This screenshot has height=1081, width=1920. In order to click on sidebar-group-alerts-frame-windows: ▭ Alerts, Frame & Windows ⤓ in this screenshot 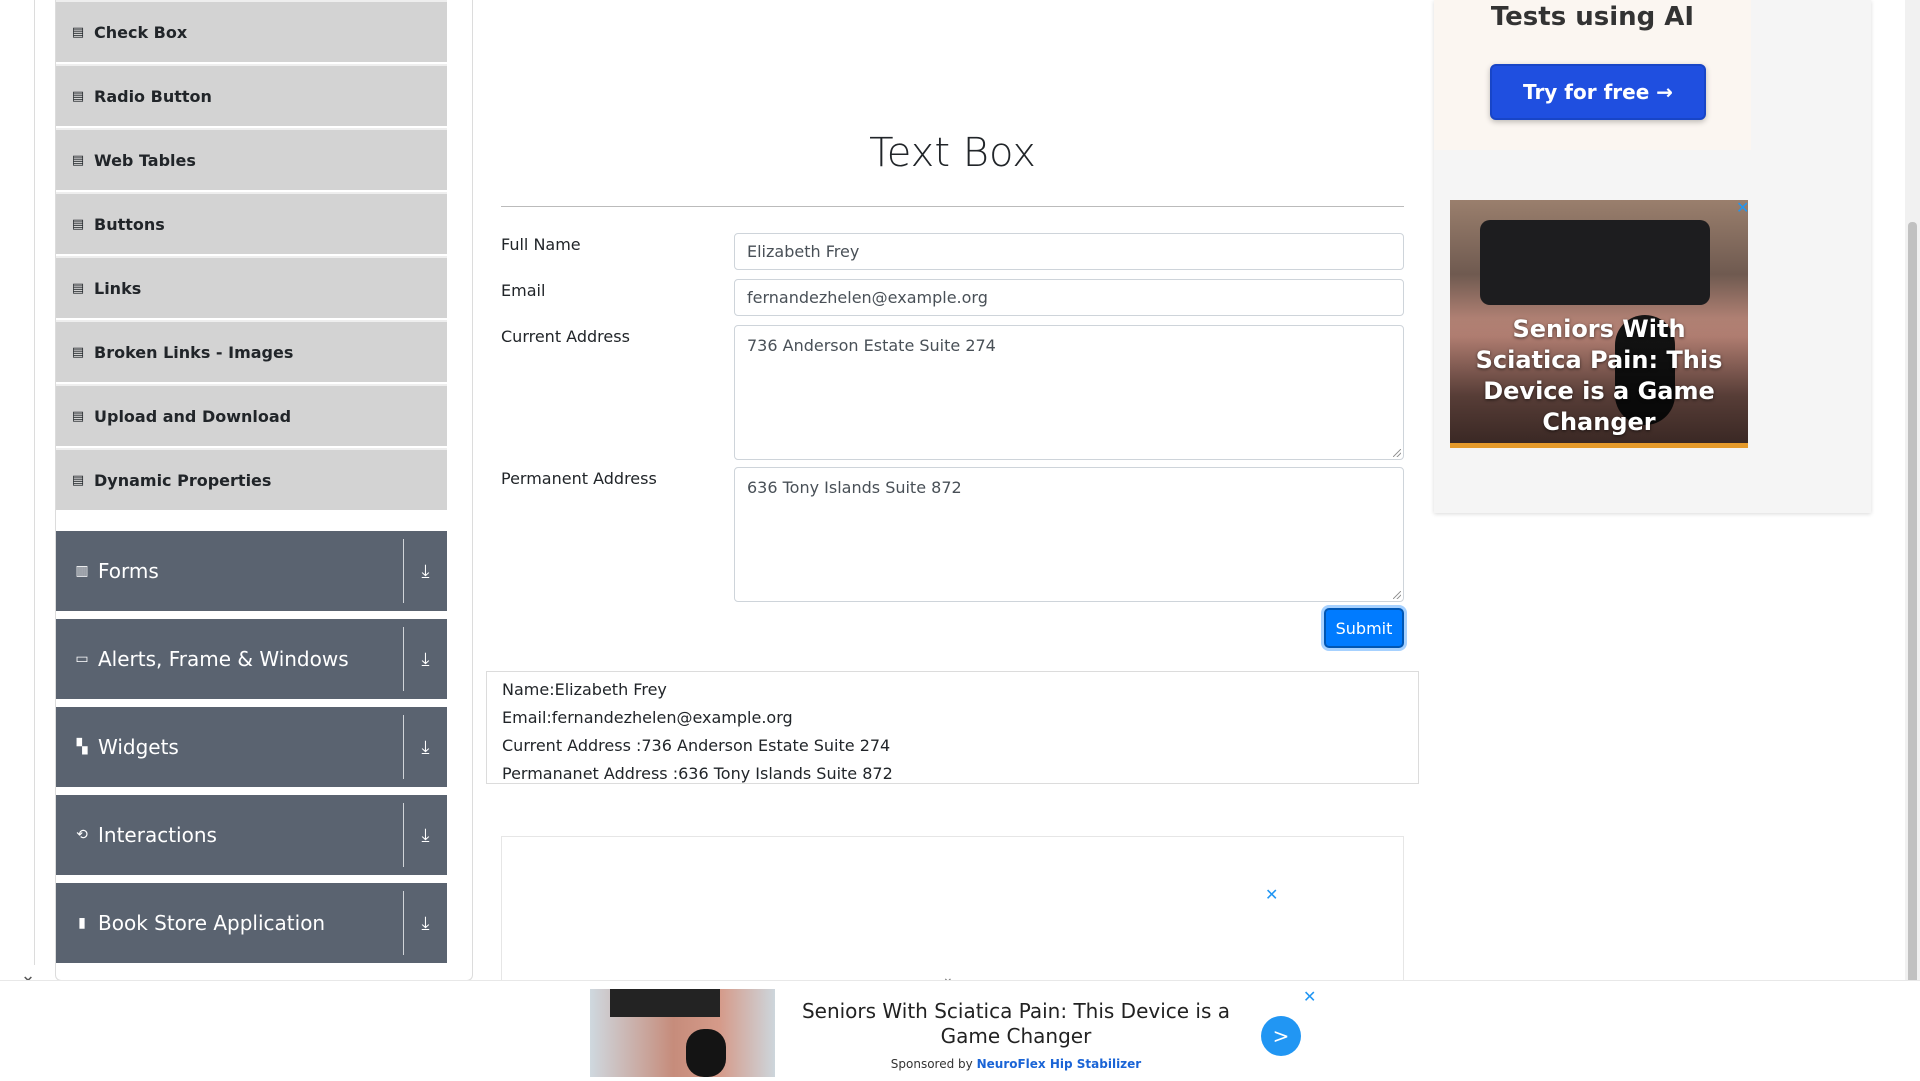, I will do `click(251, 659)`.